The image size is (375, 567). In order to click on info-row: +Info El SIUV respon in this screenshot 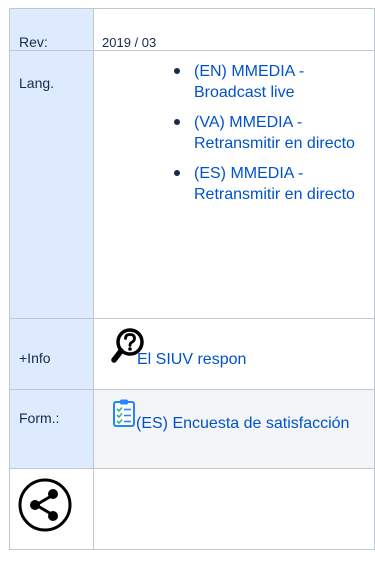, I will do `click(192, 354)`.